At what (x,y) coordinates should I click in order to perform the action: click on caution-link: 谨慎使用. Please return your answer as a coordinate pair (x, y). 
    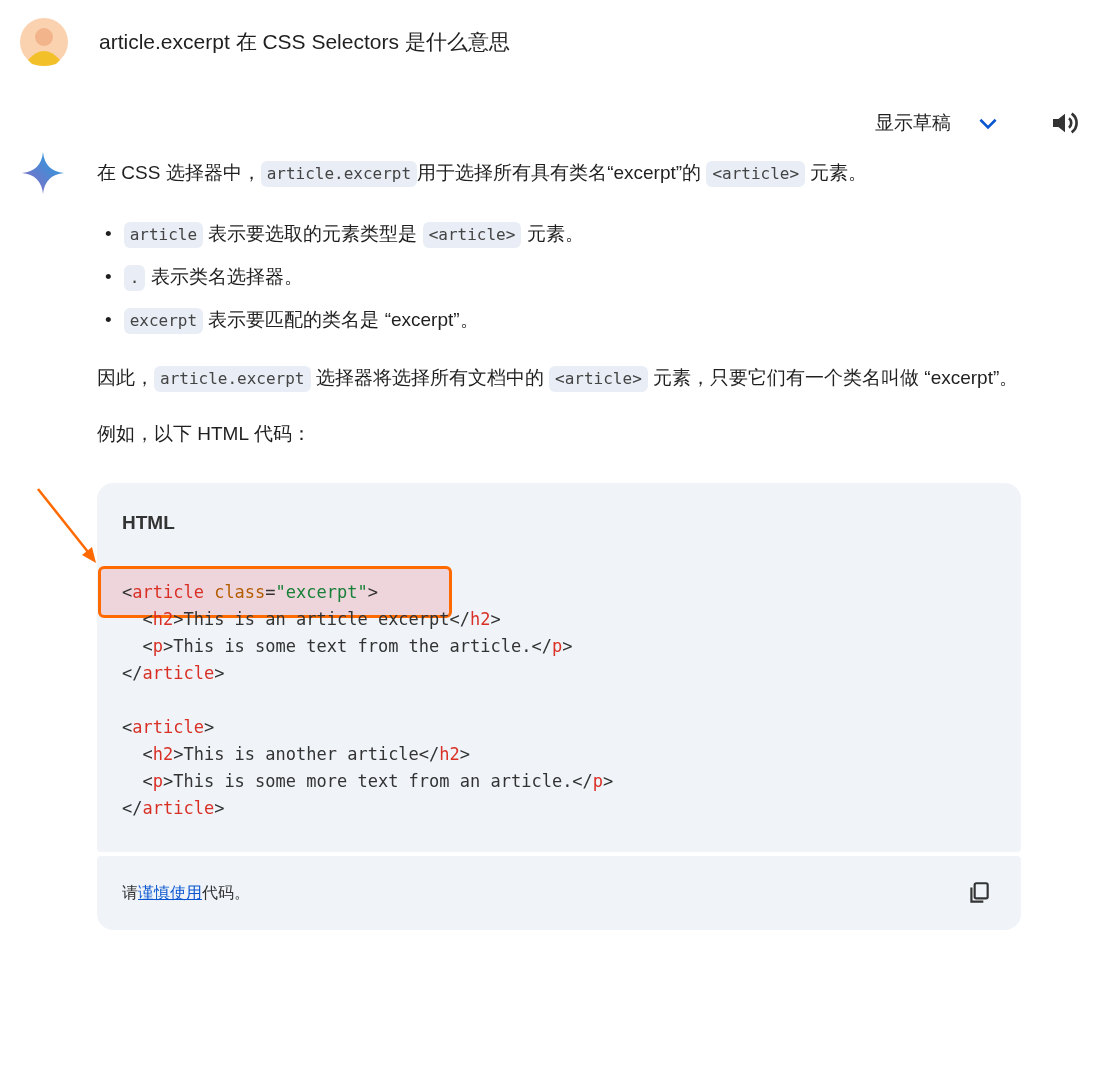
    Looking at the image, I should click on (170, 892).